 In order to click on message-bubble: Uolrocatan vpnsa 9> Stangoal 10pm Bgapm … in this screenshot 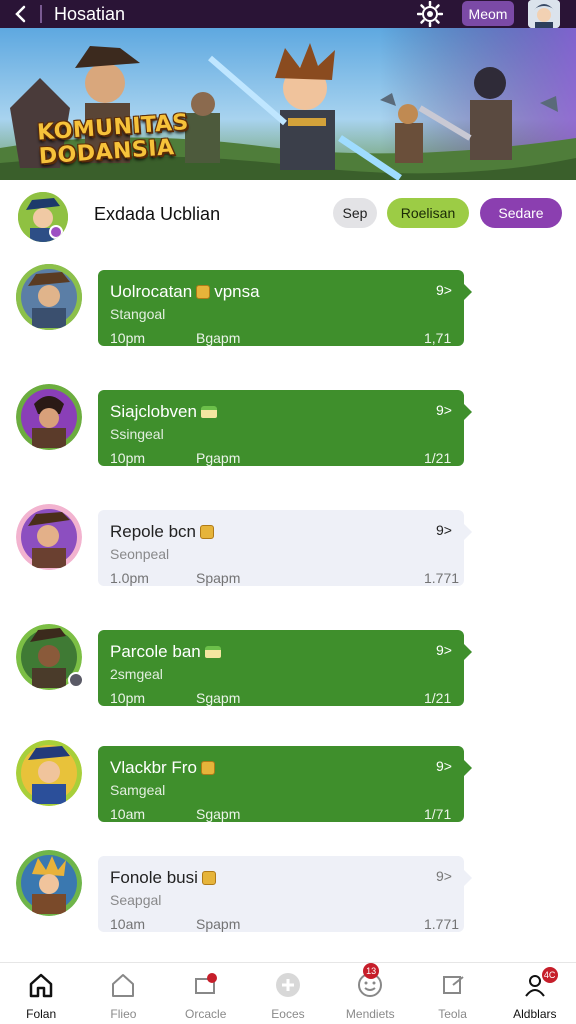, I will do `click(285, 308)`.